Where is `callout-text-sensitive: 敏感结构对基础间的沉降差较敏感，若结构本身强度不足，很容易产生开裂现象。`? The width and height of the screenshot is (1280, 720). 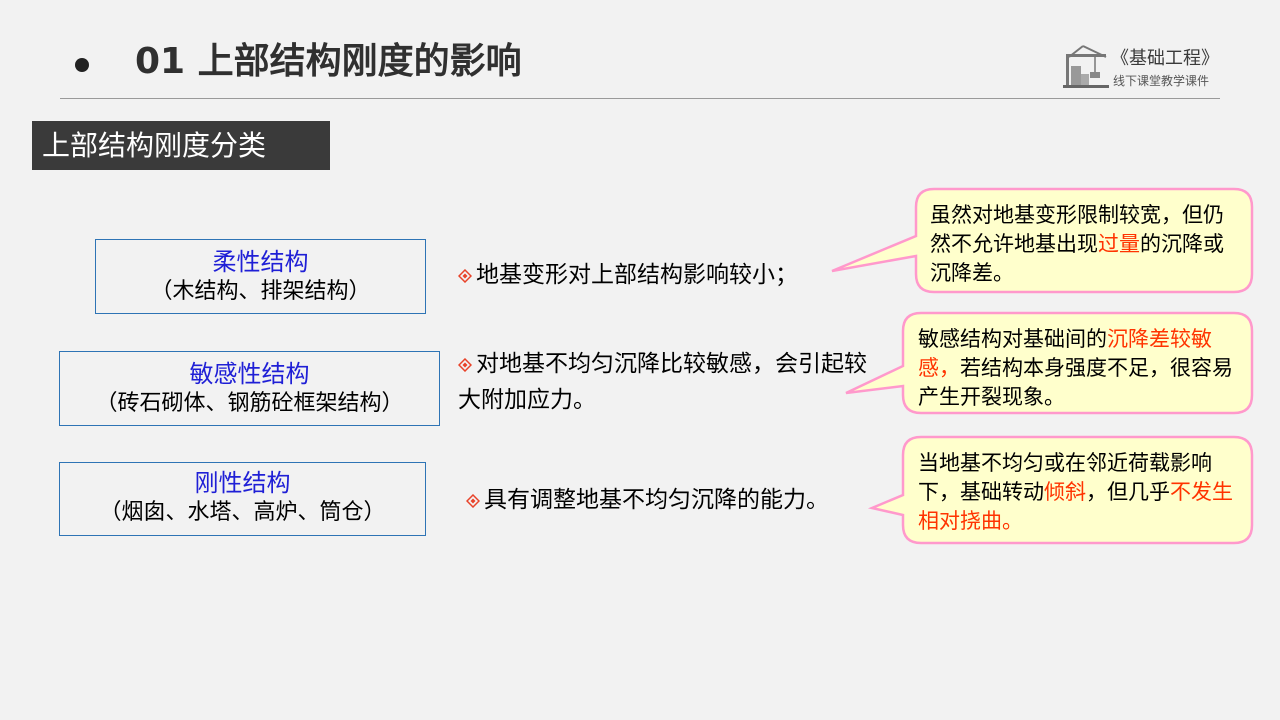
callout-text-sensitive: 敏感结构对基础间的沉降差较敏感，若结构本身强度不足，很容易产生开裂现象。 is located at coordinates (1083, 368).